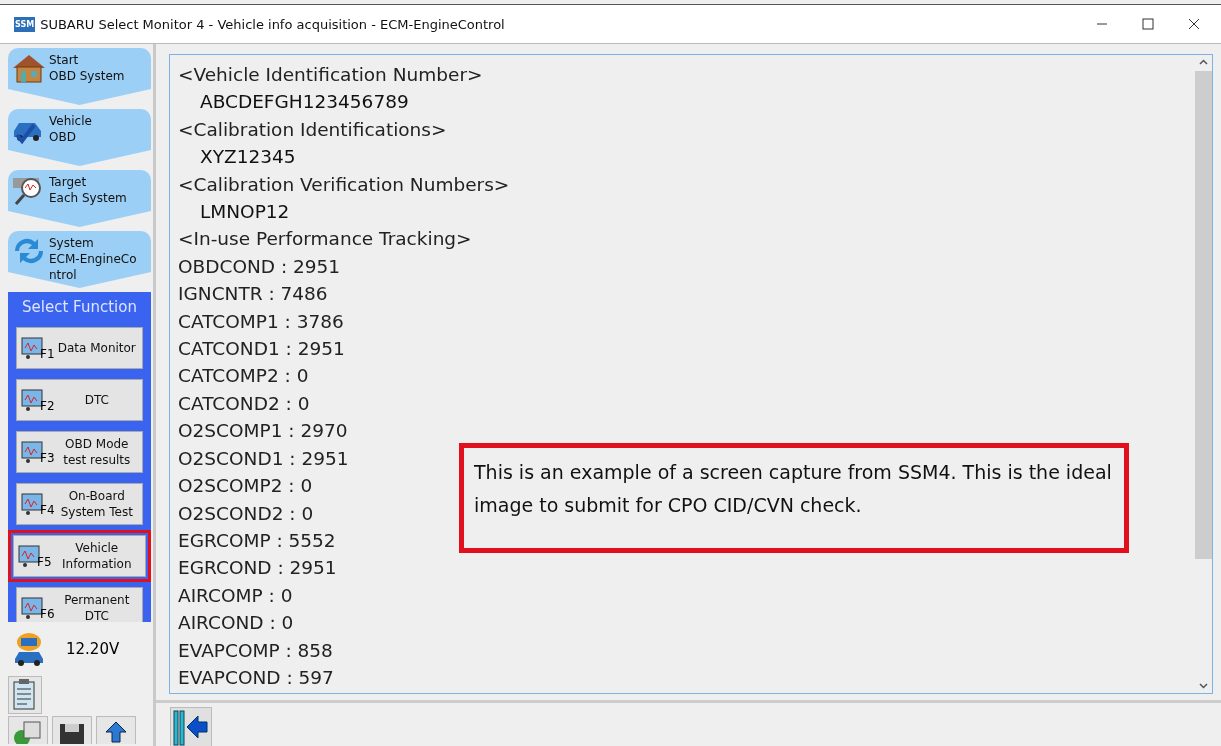 This screenshot has width=1221, height=746. Describe the element at coordinates (272, 24) in the screenshot. I see `window-title: SUBARU Select Monitor 4 - Vehicle info acquisition - ECM-EngineControl` at that location.